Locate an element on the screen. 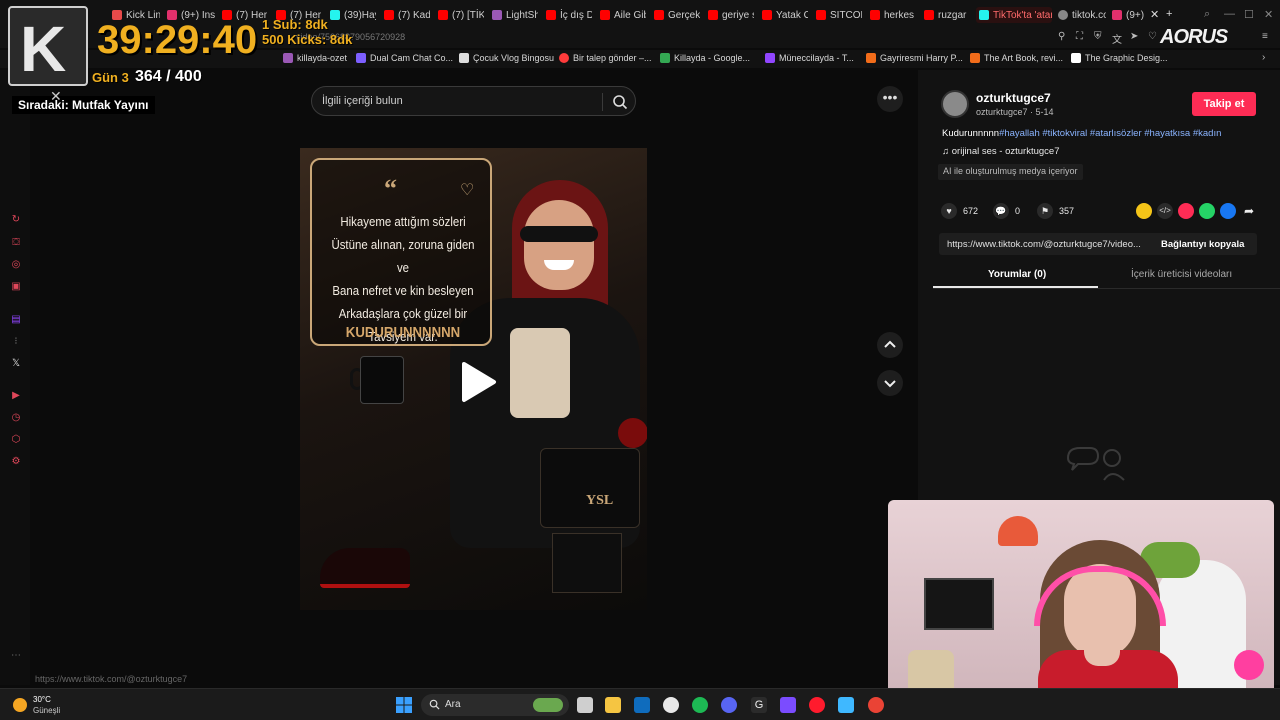  cube-icon: ⬡ is located at coordinates (16, 440).